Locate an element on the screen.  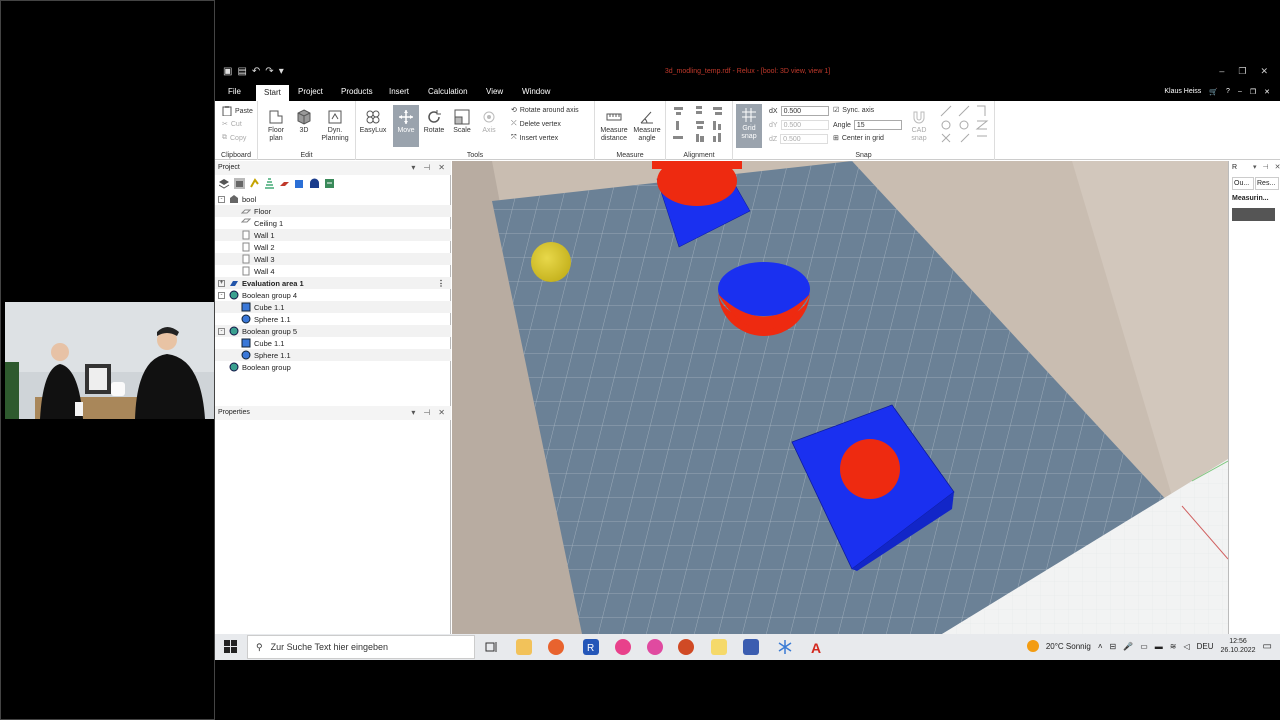
right-panel-dropdown-icon: ▾ is located at coordinates (1255, 167).